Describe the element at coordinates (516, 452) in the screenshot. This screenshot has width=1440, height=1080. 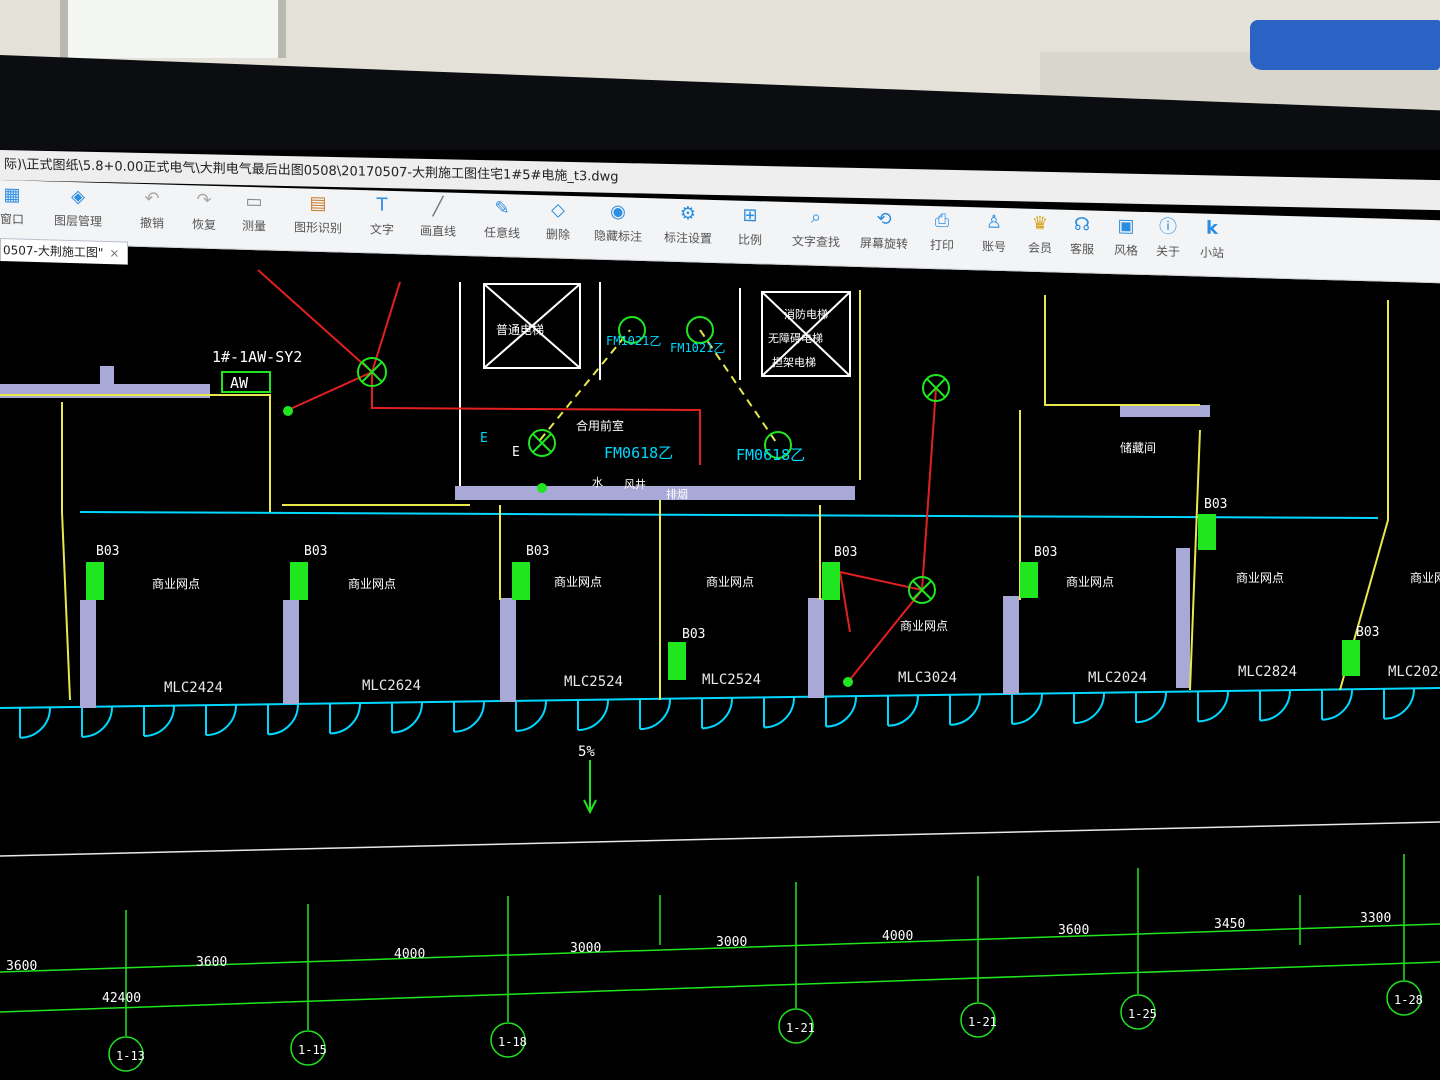
I see `door-e2: E` at that location.